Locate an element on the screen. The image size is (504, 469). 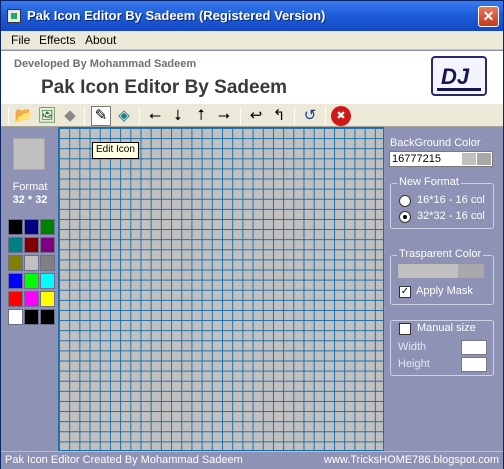
menu-about: About is located at coordinates (100, 40).